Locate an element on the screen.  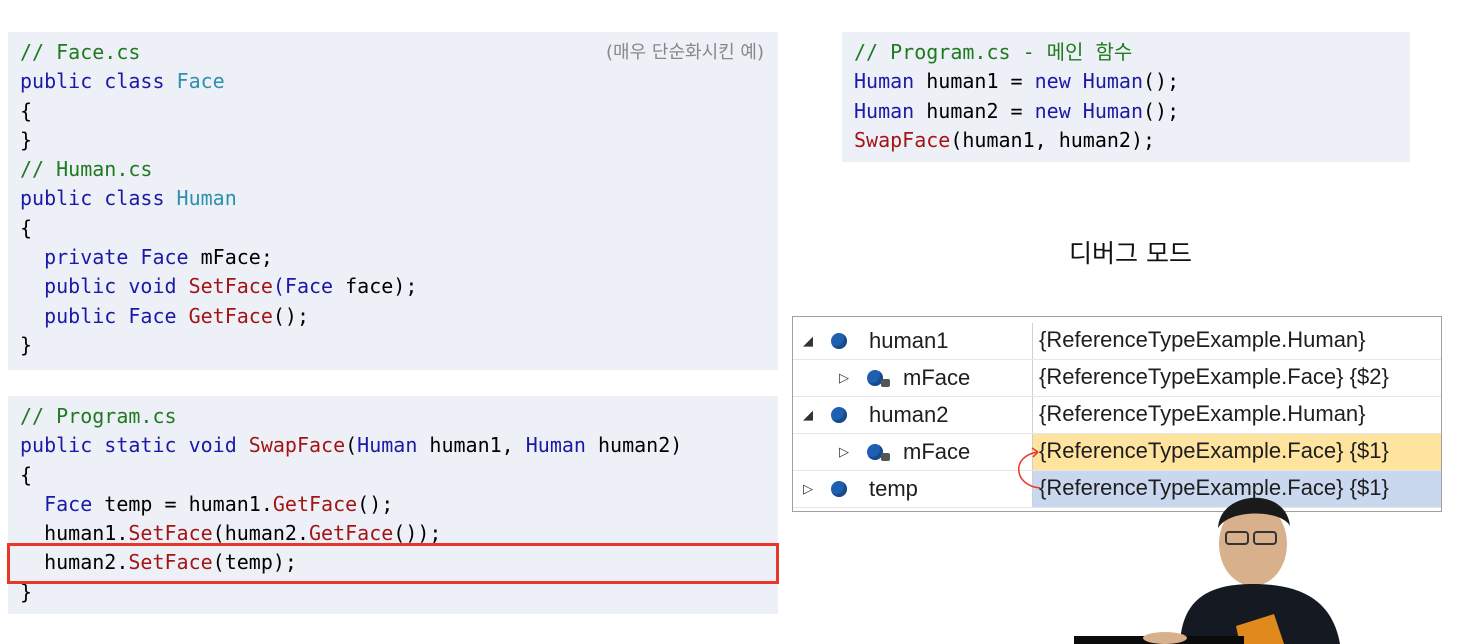
code-line: Human human2 = new Human(); is located at coordinates (1132, 111).